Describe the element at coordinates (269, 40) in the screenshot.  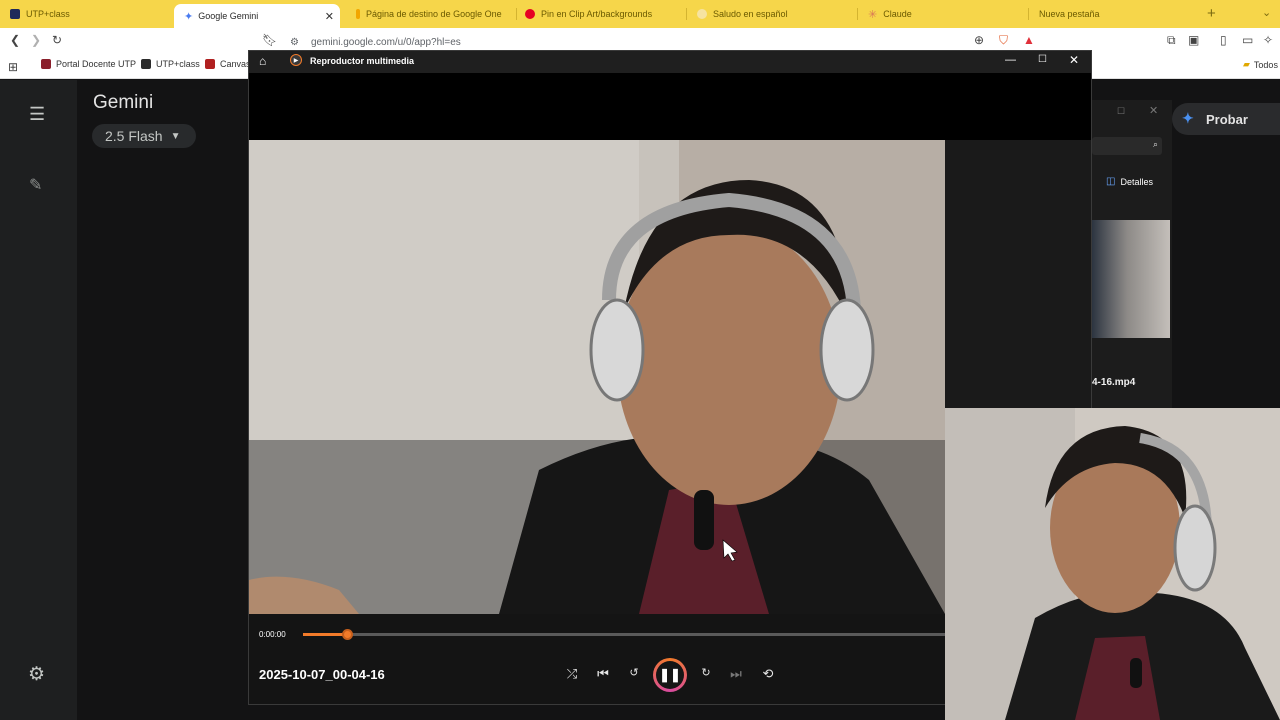
I see `bookmark-icon: 🔖︎` at that location.